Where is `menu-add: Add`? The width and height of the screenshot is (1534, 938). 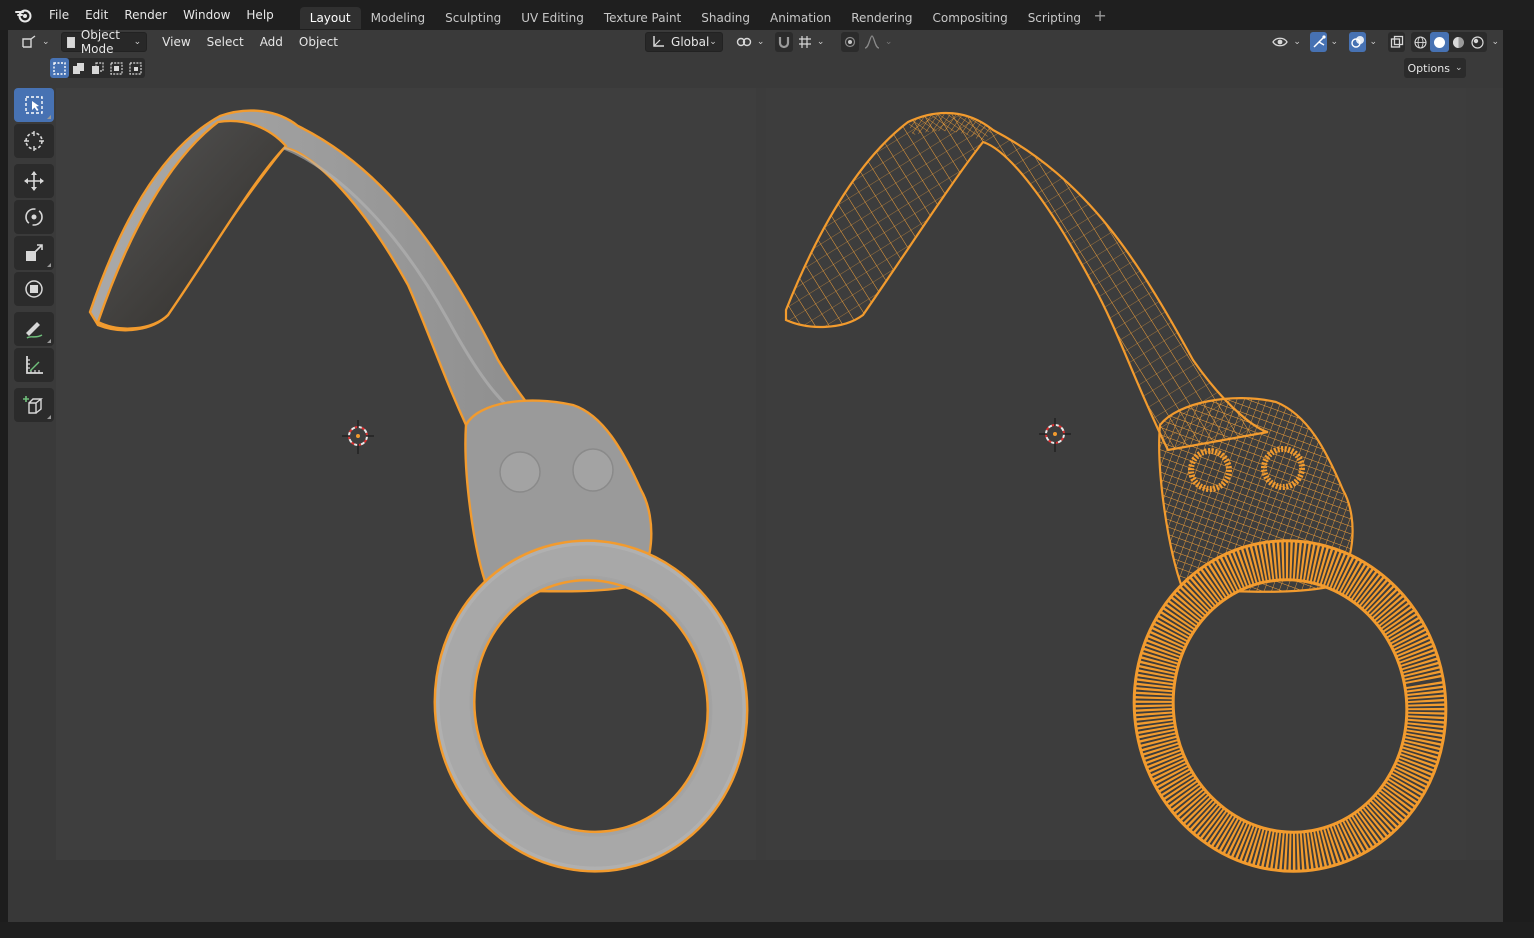
menu-add: Add is located at coordinates (271, 42).